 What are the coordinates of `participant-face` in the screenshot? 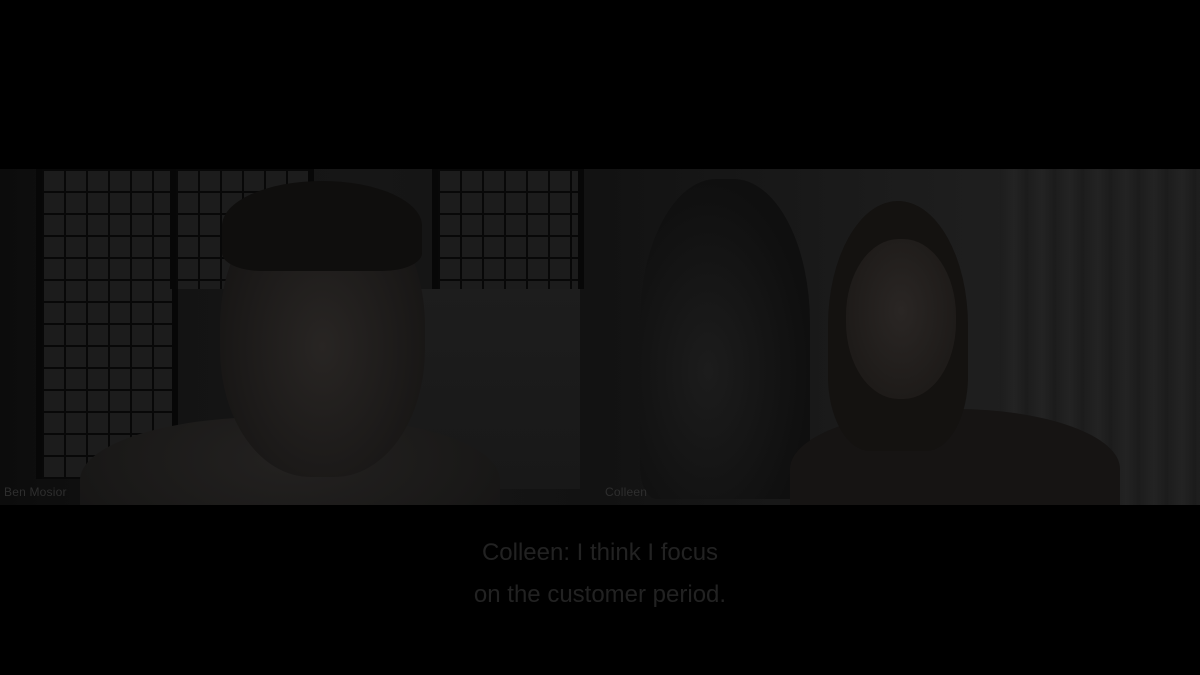 It's located at (901, 319).